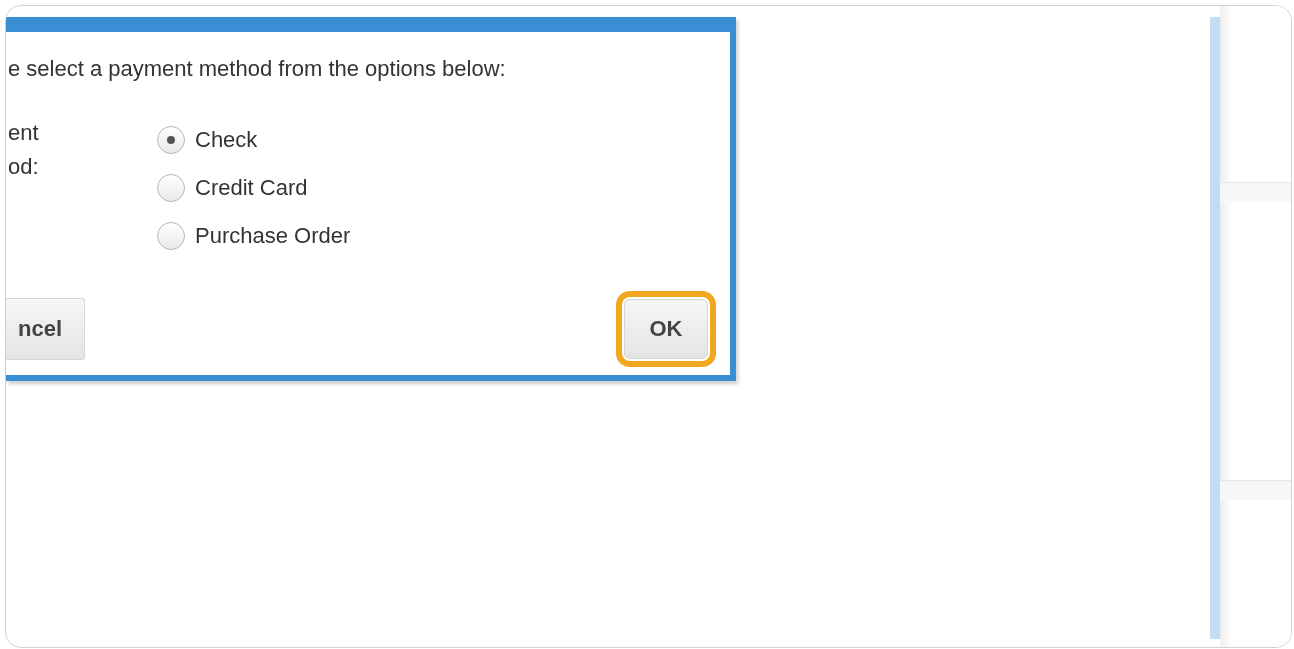 Image resolution: width=1294 pixels, height=649 pixels. Describe the element at coordinates (257, 69) in the screenshot. I see `instruction-text: e select a payment method from the options below:` at that location.